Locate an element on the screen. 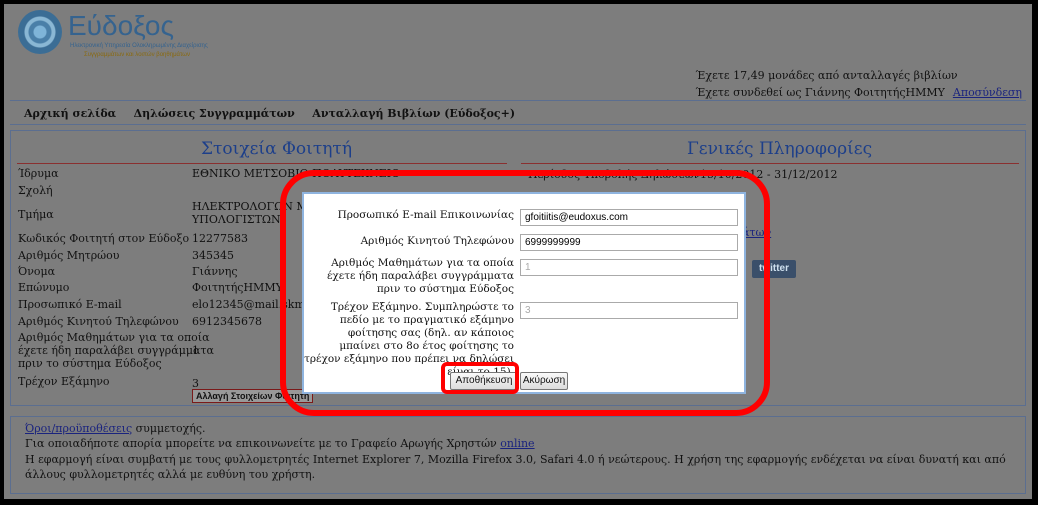 The height and width of the screenshot is (505, 1038). label-school: Σχολή is located at coordinates (35, 190).